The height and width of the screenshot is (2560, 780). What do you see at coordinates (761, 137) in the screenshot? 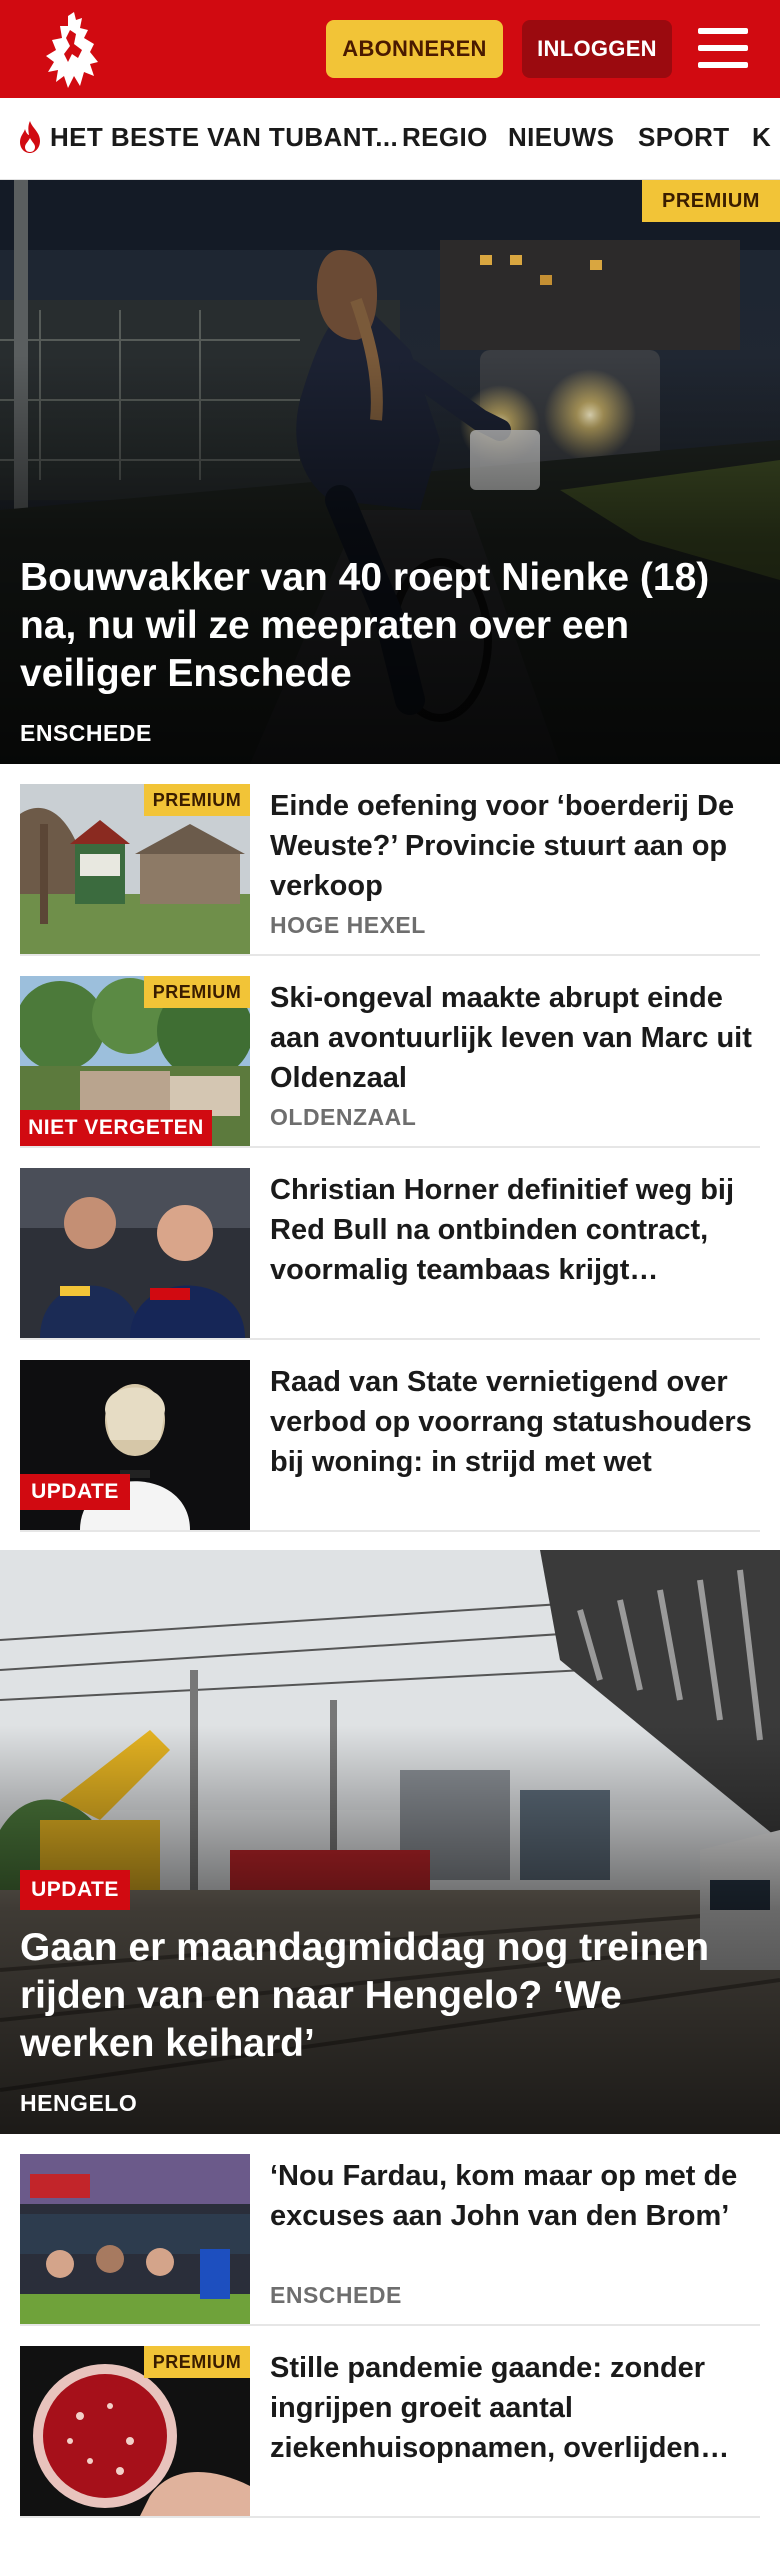
I see `nav-item-more: K` at bounding box center [761, 137].